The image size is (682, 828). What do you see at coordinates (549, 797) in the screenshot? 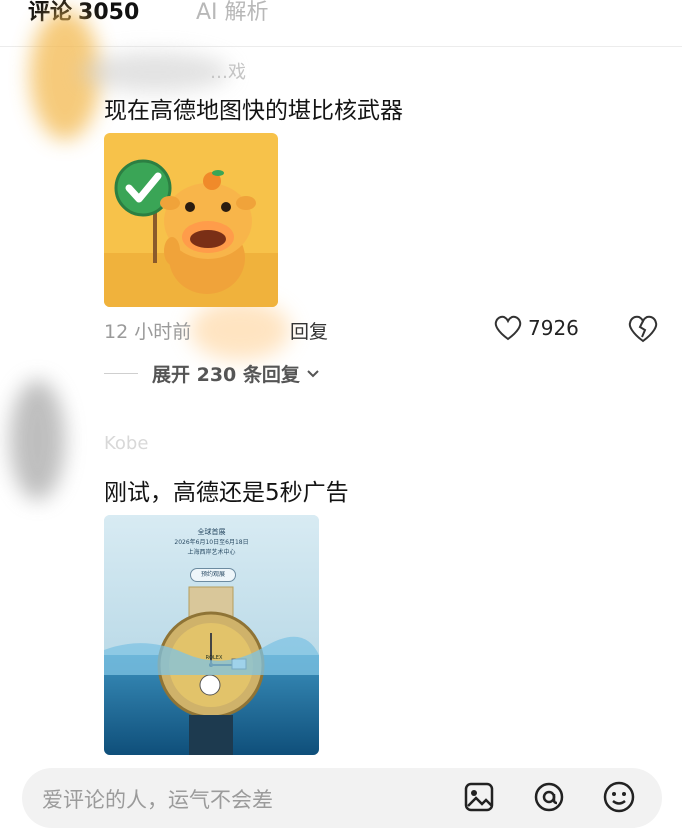
I see `at-icon` at bounding box center [549, 797].